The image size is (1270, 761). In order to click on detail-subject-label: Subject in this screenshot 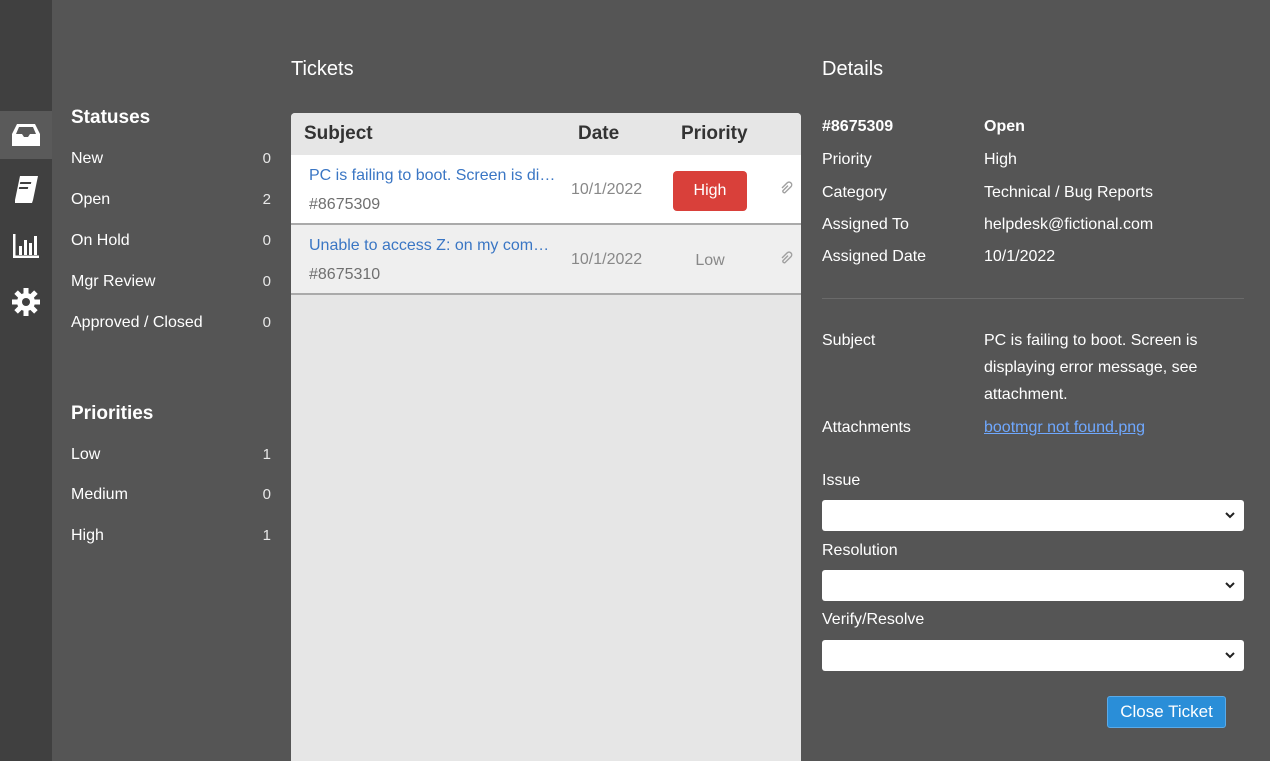, I will do `click(849, 340)`.